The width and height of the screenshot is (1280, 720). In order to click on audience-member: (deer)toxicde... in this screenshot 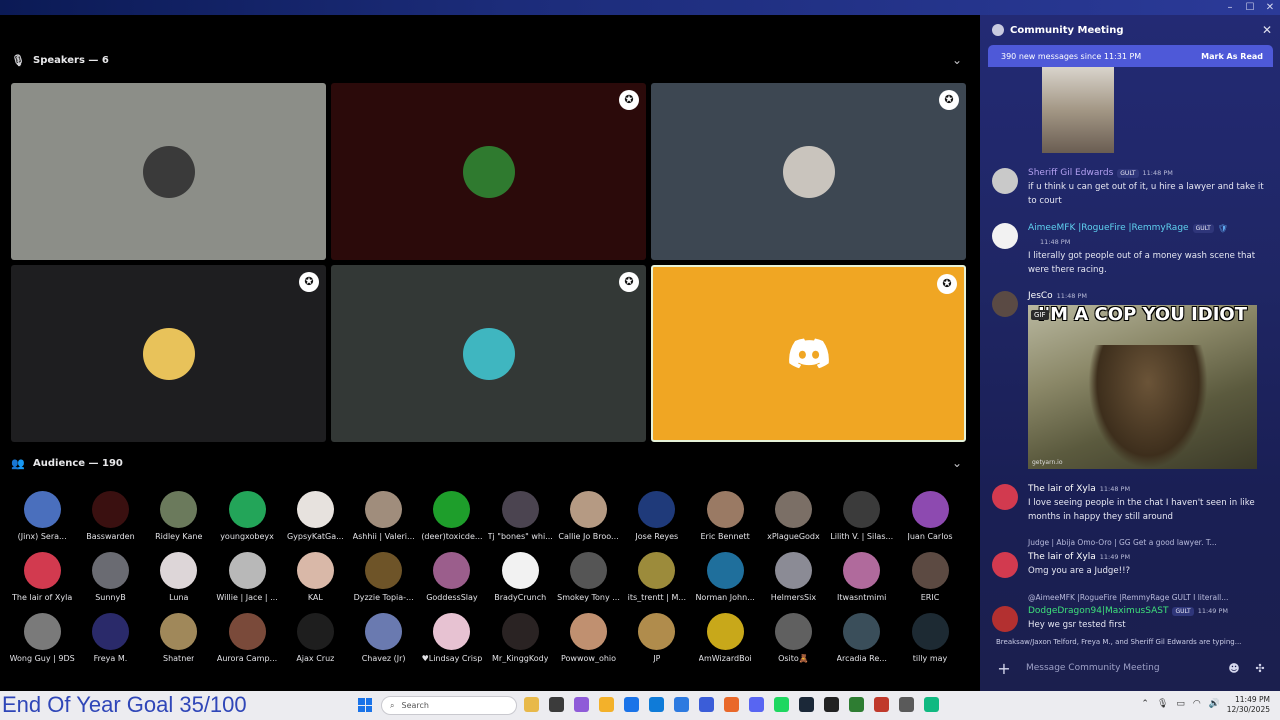, I will do `click(452, 520)`.